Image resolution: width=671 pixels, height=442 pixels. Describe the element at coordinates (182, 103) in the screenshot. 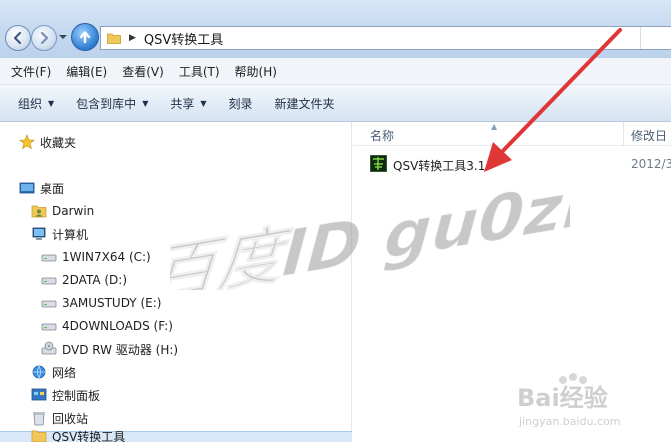

I see `share-label: 共享` at that location.